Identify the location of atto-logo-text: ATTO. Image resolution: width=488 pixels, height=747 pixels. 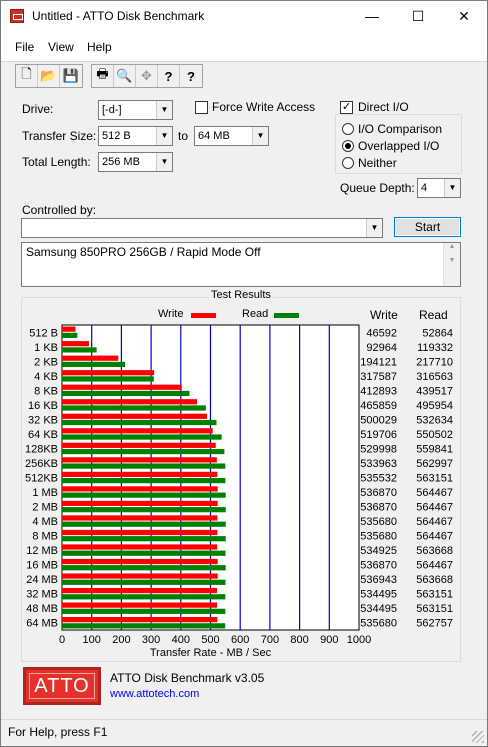
(62, 686).